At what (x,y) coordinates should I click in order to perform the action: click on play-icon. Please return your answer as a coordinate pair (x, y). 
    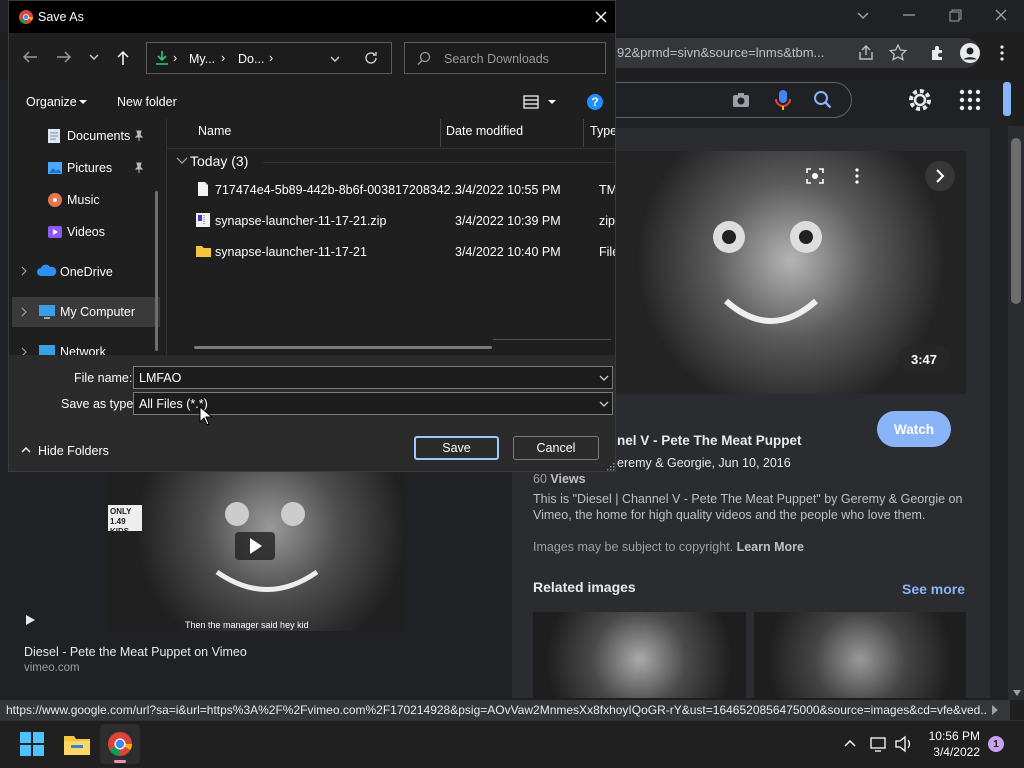
    Looking at the image, I should click on (30, 620).